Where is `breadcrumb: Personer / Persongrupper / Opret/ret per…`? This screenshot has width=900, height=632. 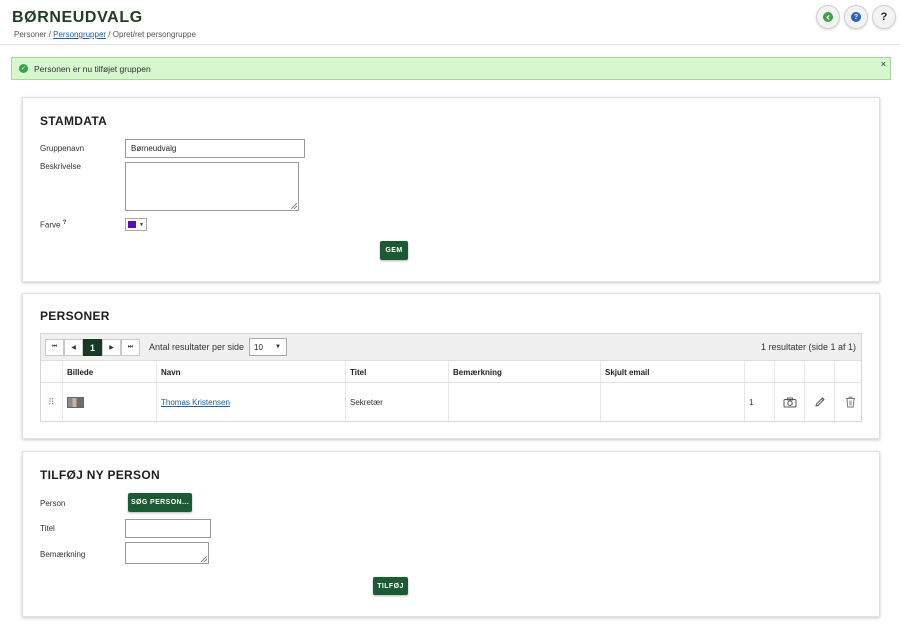 breadcrumb: Personer / Persongrupper / Opret/ret per… is located at coordinates (105, 34).